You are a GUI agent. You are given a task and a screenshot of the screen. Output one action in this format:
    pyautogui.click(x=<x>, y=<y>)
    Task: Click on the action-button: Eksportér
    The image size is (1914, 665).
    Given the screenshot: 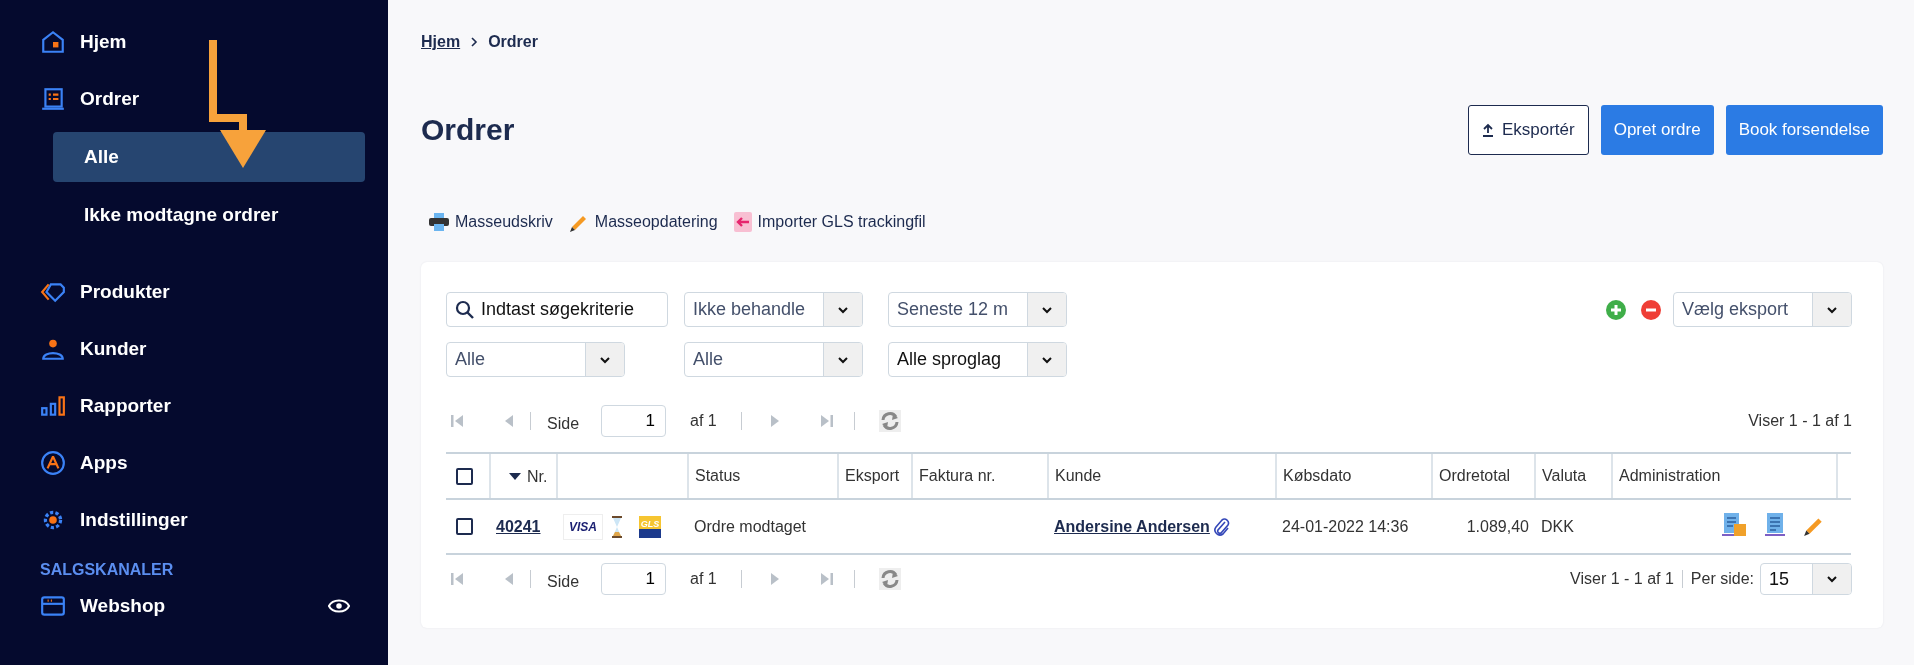 What is the action you would take?
    pyautogui.click(x=1528, y=130)
    